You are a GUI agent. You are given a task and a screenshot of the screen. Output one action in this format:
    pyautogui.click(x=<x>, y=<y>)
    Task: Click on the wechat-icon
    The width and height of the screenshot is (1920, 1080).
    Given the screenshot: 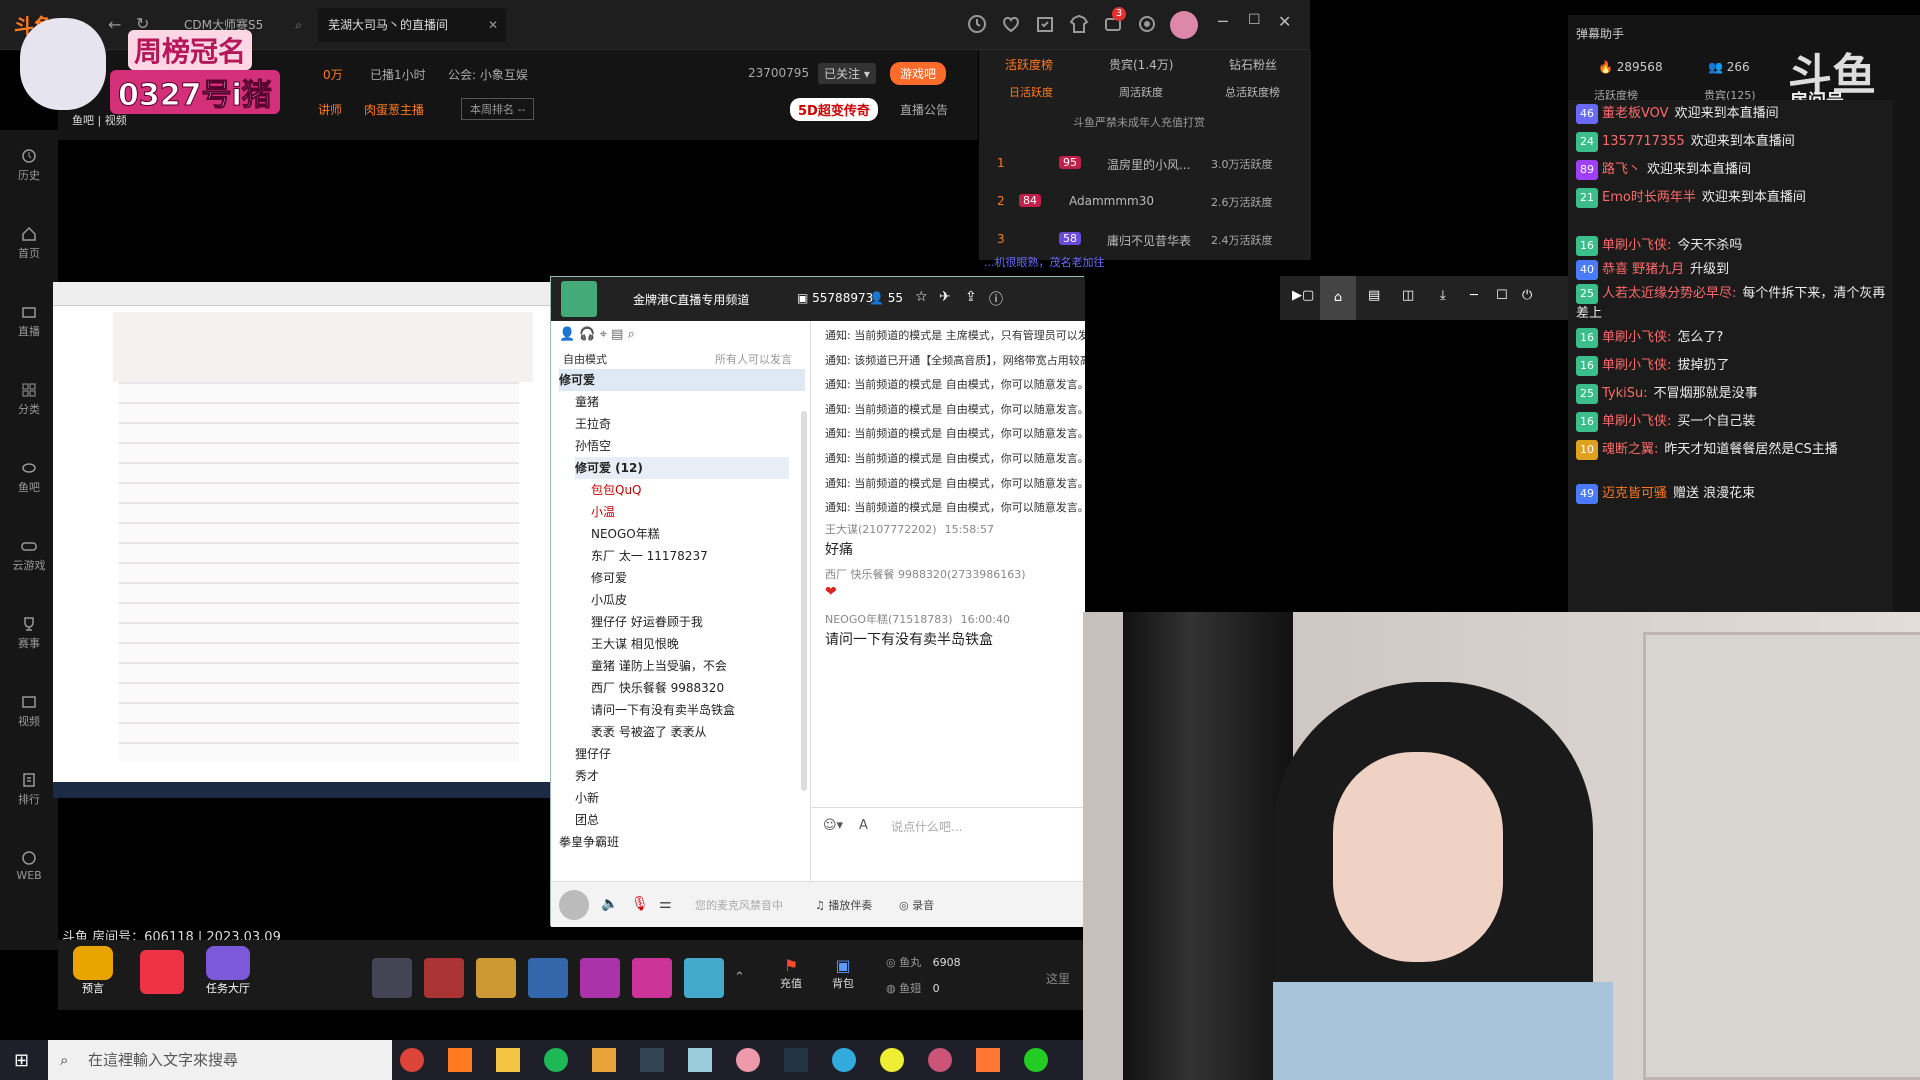 What is the action you would take?
    pyautogui.click(x=1036, y=1060)
    